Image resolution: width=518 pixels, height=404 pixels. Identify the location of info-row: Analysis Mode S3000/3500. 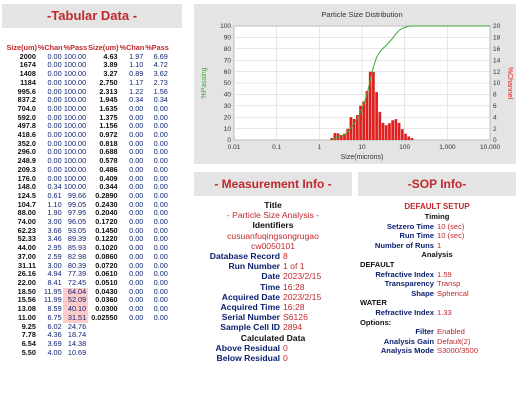
(437, 351).